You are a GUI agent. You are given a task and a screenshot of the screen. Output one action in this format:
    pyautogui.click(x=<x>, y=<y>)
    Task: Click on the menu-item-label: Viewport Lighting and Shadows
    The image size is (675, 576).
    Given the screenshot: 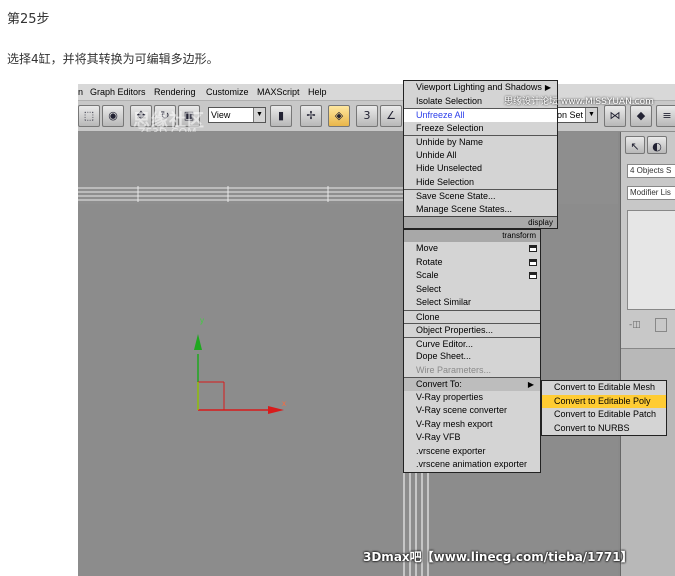 What is the action you would take?
    pyautogui.click(x=479, y=87)
    